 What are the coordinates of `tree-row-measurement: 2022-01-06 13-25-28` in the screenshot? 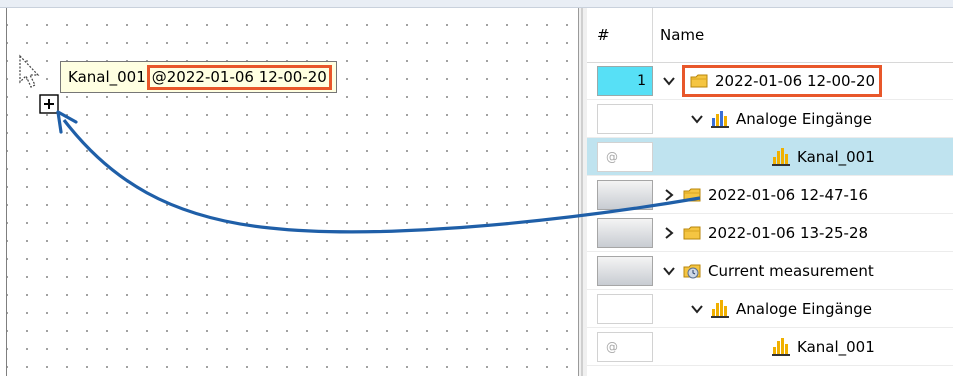 It's located at (770, 233).